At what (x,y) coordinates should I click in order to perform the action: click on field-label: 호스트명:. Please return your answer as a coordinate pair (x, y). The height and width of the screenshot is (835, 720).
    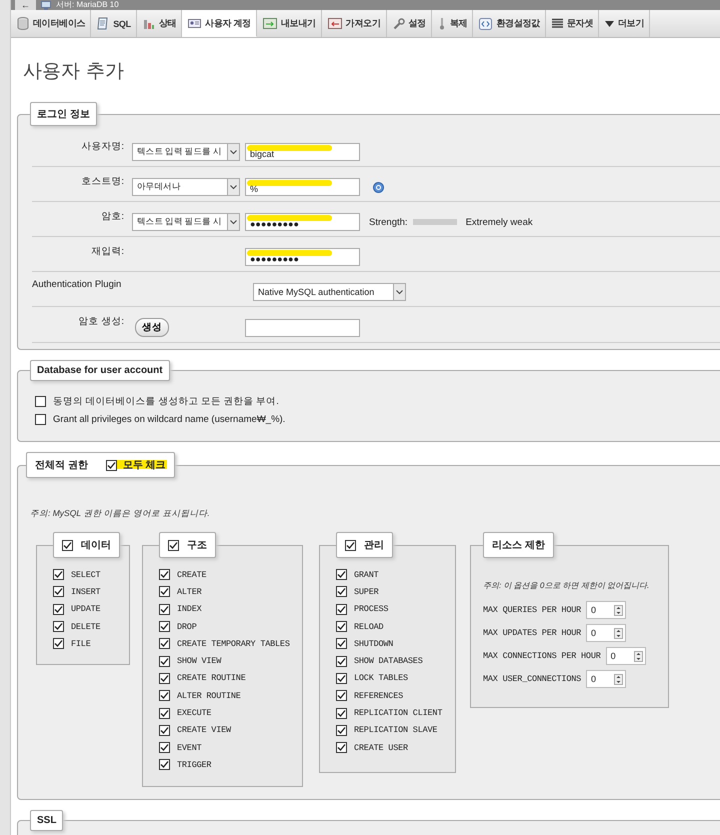
    Looking at the image, I should click on (102, 181).